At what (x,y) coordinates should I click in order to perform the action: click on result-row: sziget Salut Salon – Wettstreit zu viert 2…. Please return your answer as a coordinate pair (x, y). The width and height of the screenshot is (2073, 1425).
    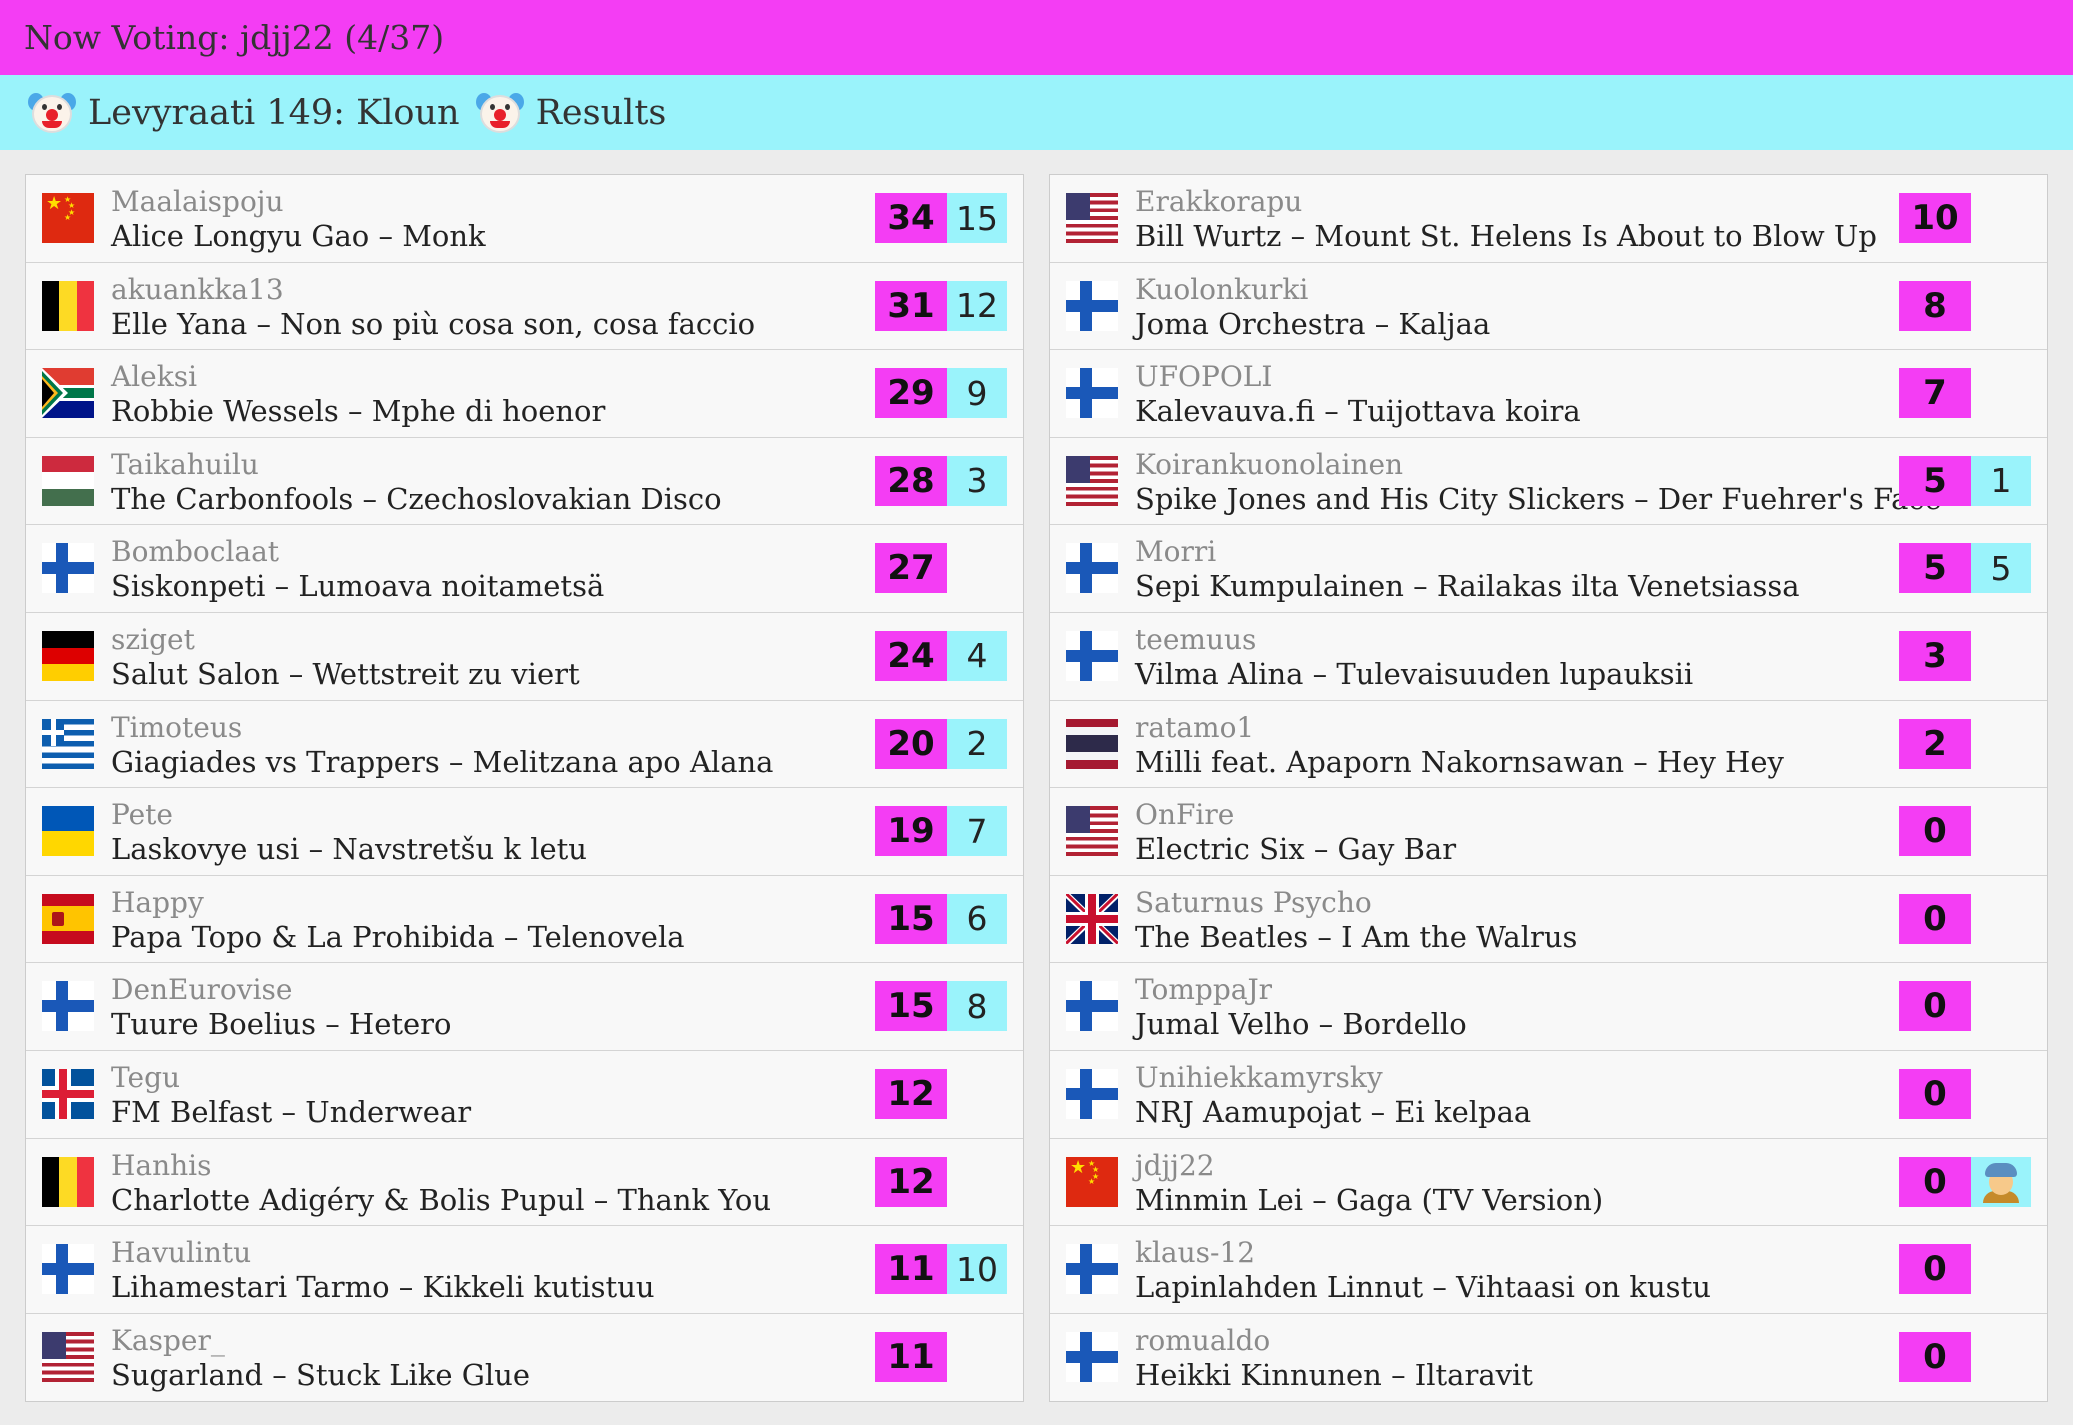
    Looking at the image, I should click on (524, 657).